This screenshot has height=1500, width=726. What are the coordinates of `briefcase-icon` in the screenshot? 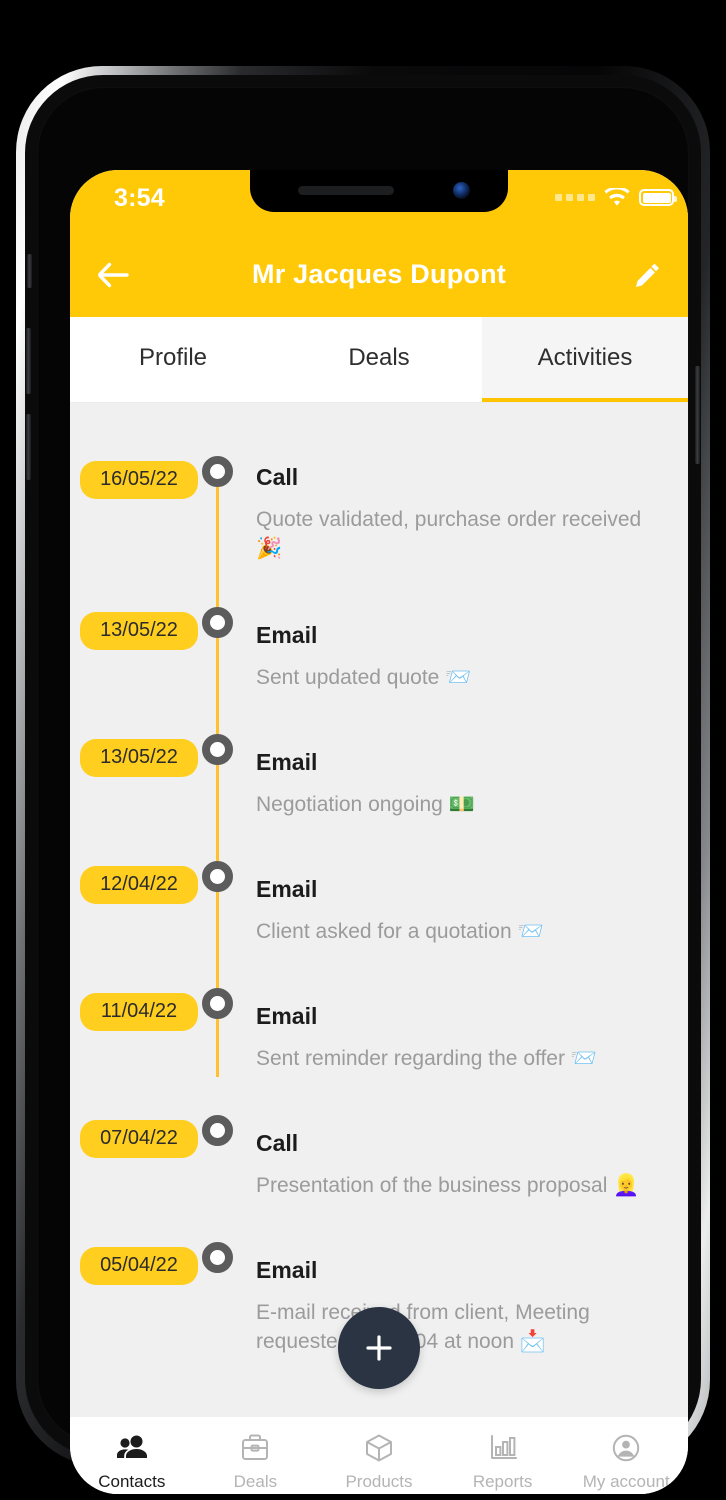 It's located at (255, 1447).